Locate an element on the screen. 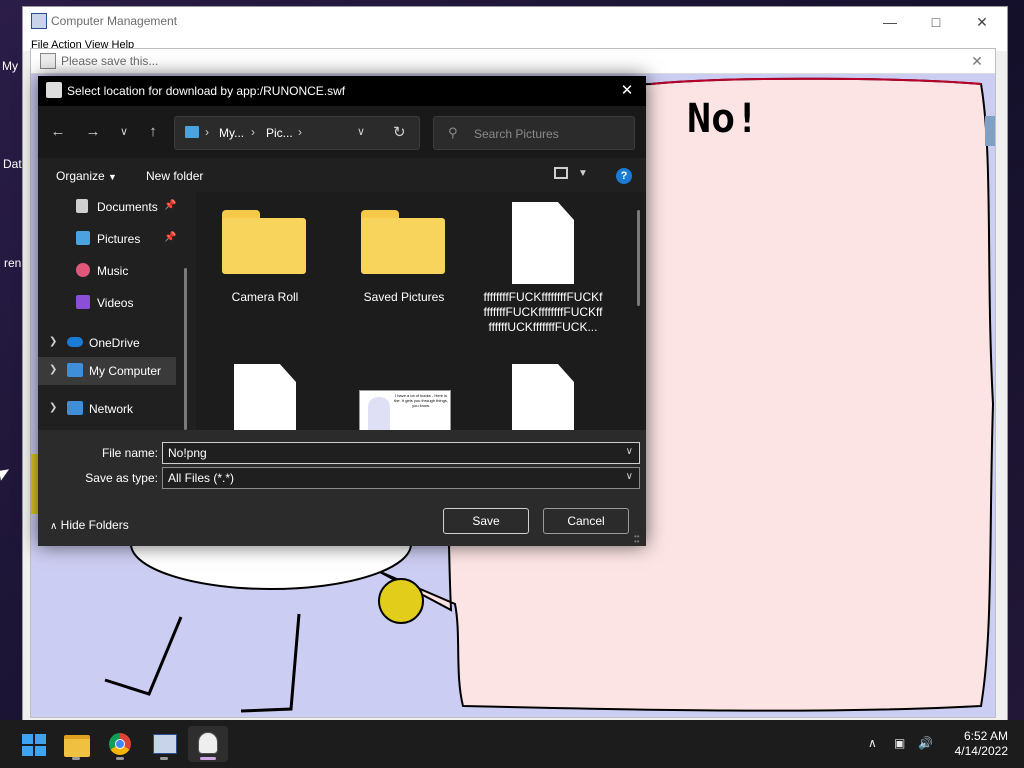 The width and height of the screenshot is (1024, 768). file-name-input: No!png ∨ is located at coordinates (401, 453).